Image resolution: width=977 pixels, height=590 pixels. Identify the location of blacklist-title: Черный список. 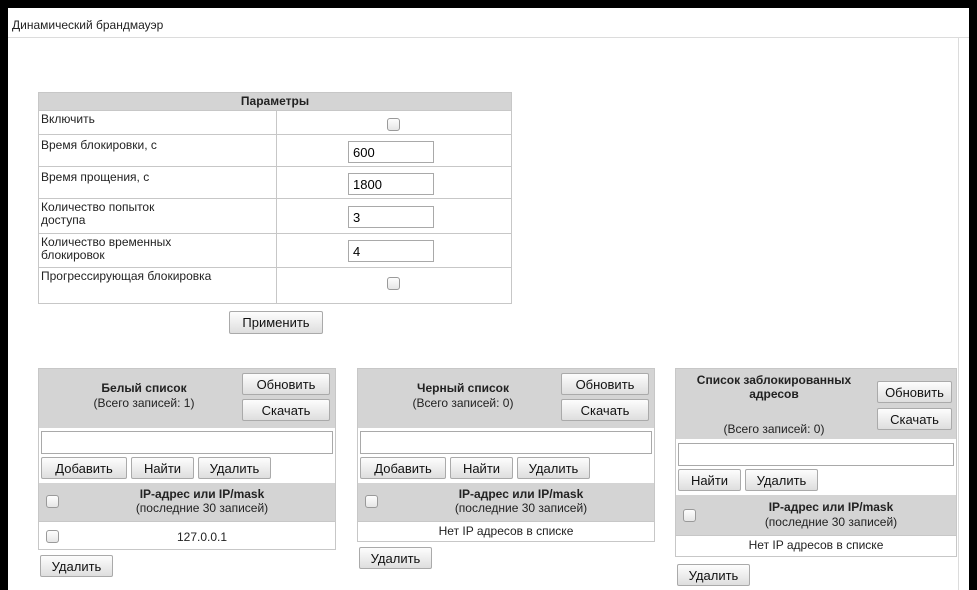
(463, 388).